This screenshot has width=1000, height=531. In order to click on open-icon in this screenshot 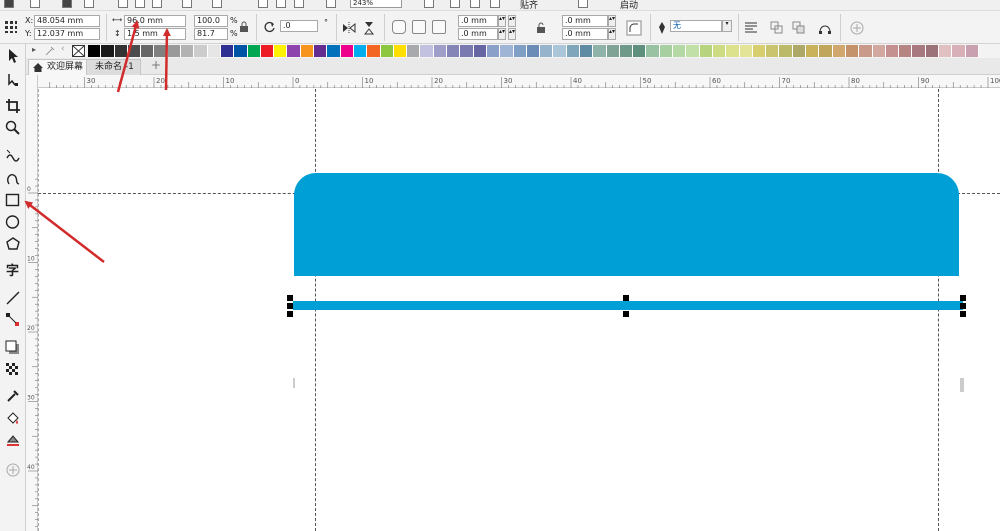, I will do `click(35, 4)`.